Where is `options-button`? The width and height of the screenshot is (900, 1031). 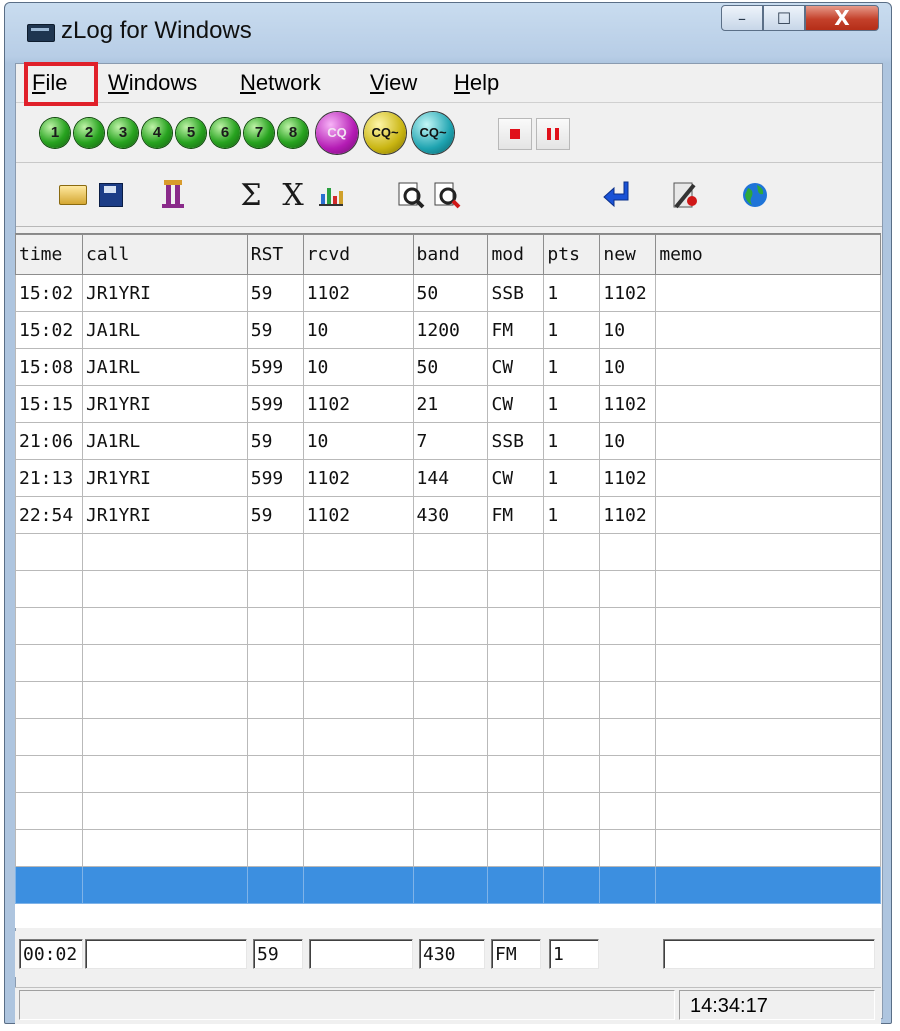 options-button is located at coordinates (685, 195).